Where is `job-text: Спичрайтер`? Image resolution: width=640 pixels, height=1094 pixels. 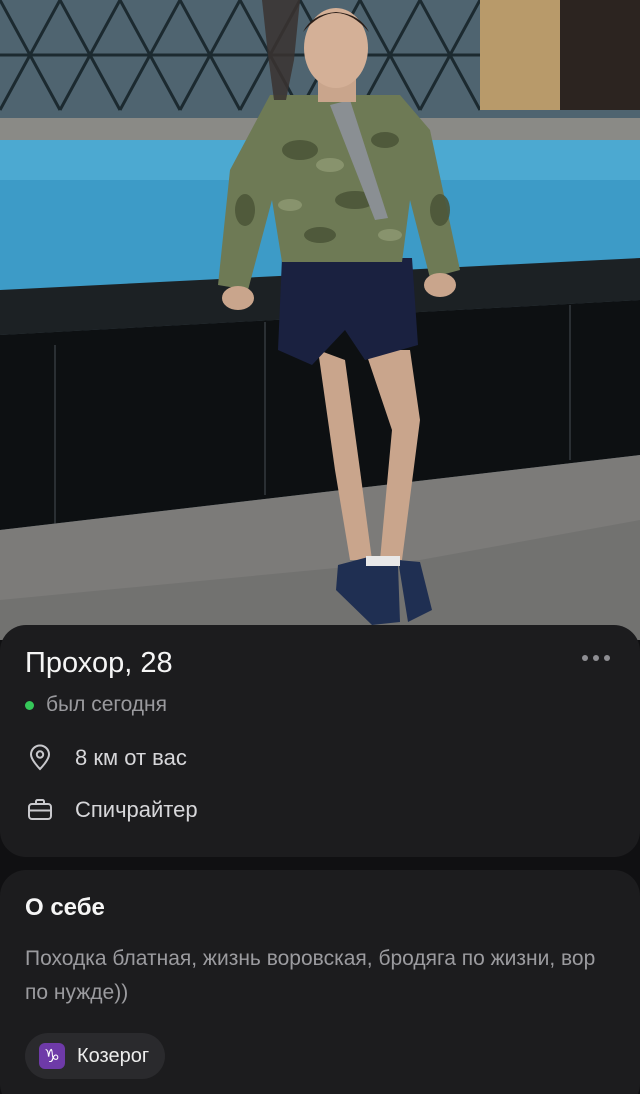
job-text: Спичрайтер is located at coordinates (136, 809).